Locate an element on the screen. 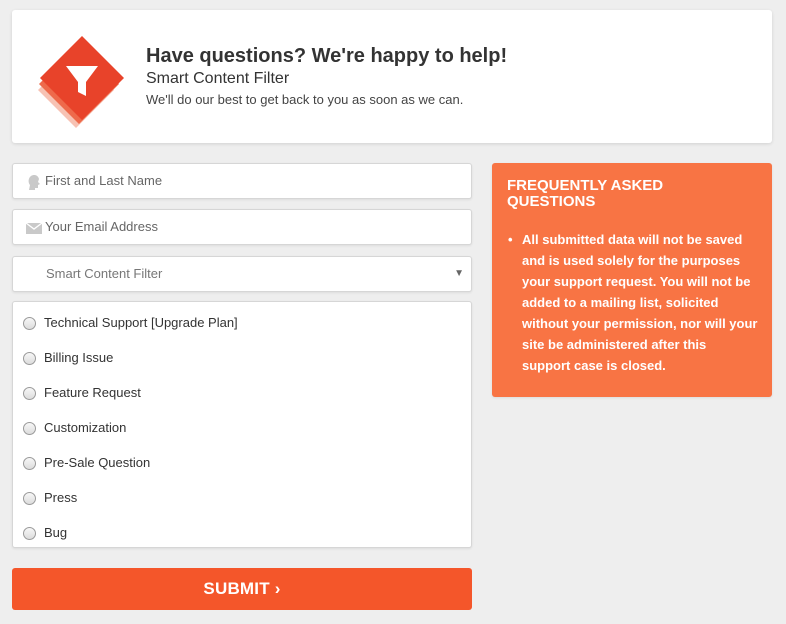 The width and height of the screenshot is (786, 624). radio-label: Press is located at coordinates (61, 497).